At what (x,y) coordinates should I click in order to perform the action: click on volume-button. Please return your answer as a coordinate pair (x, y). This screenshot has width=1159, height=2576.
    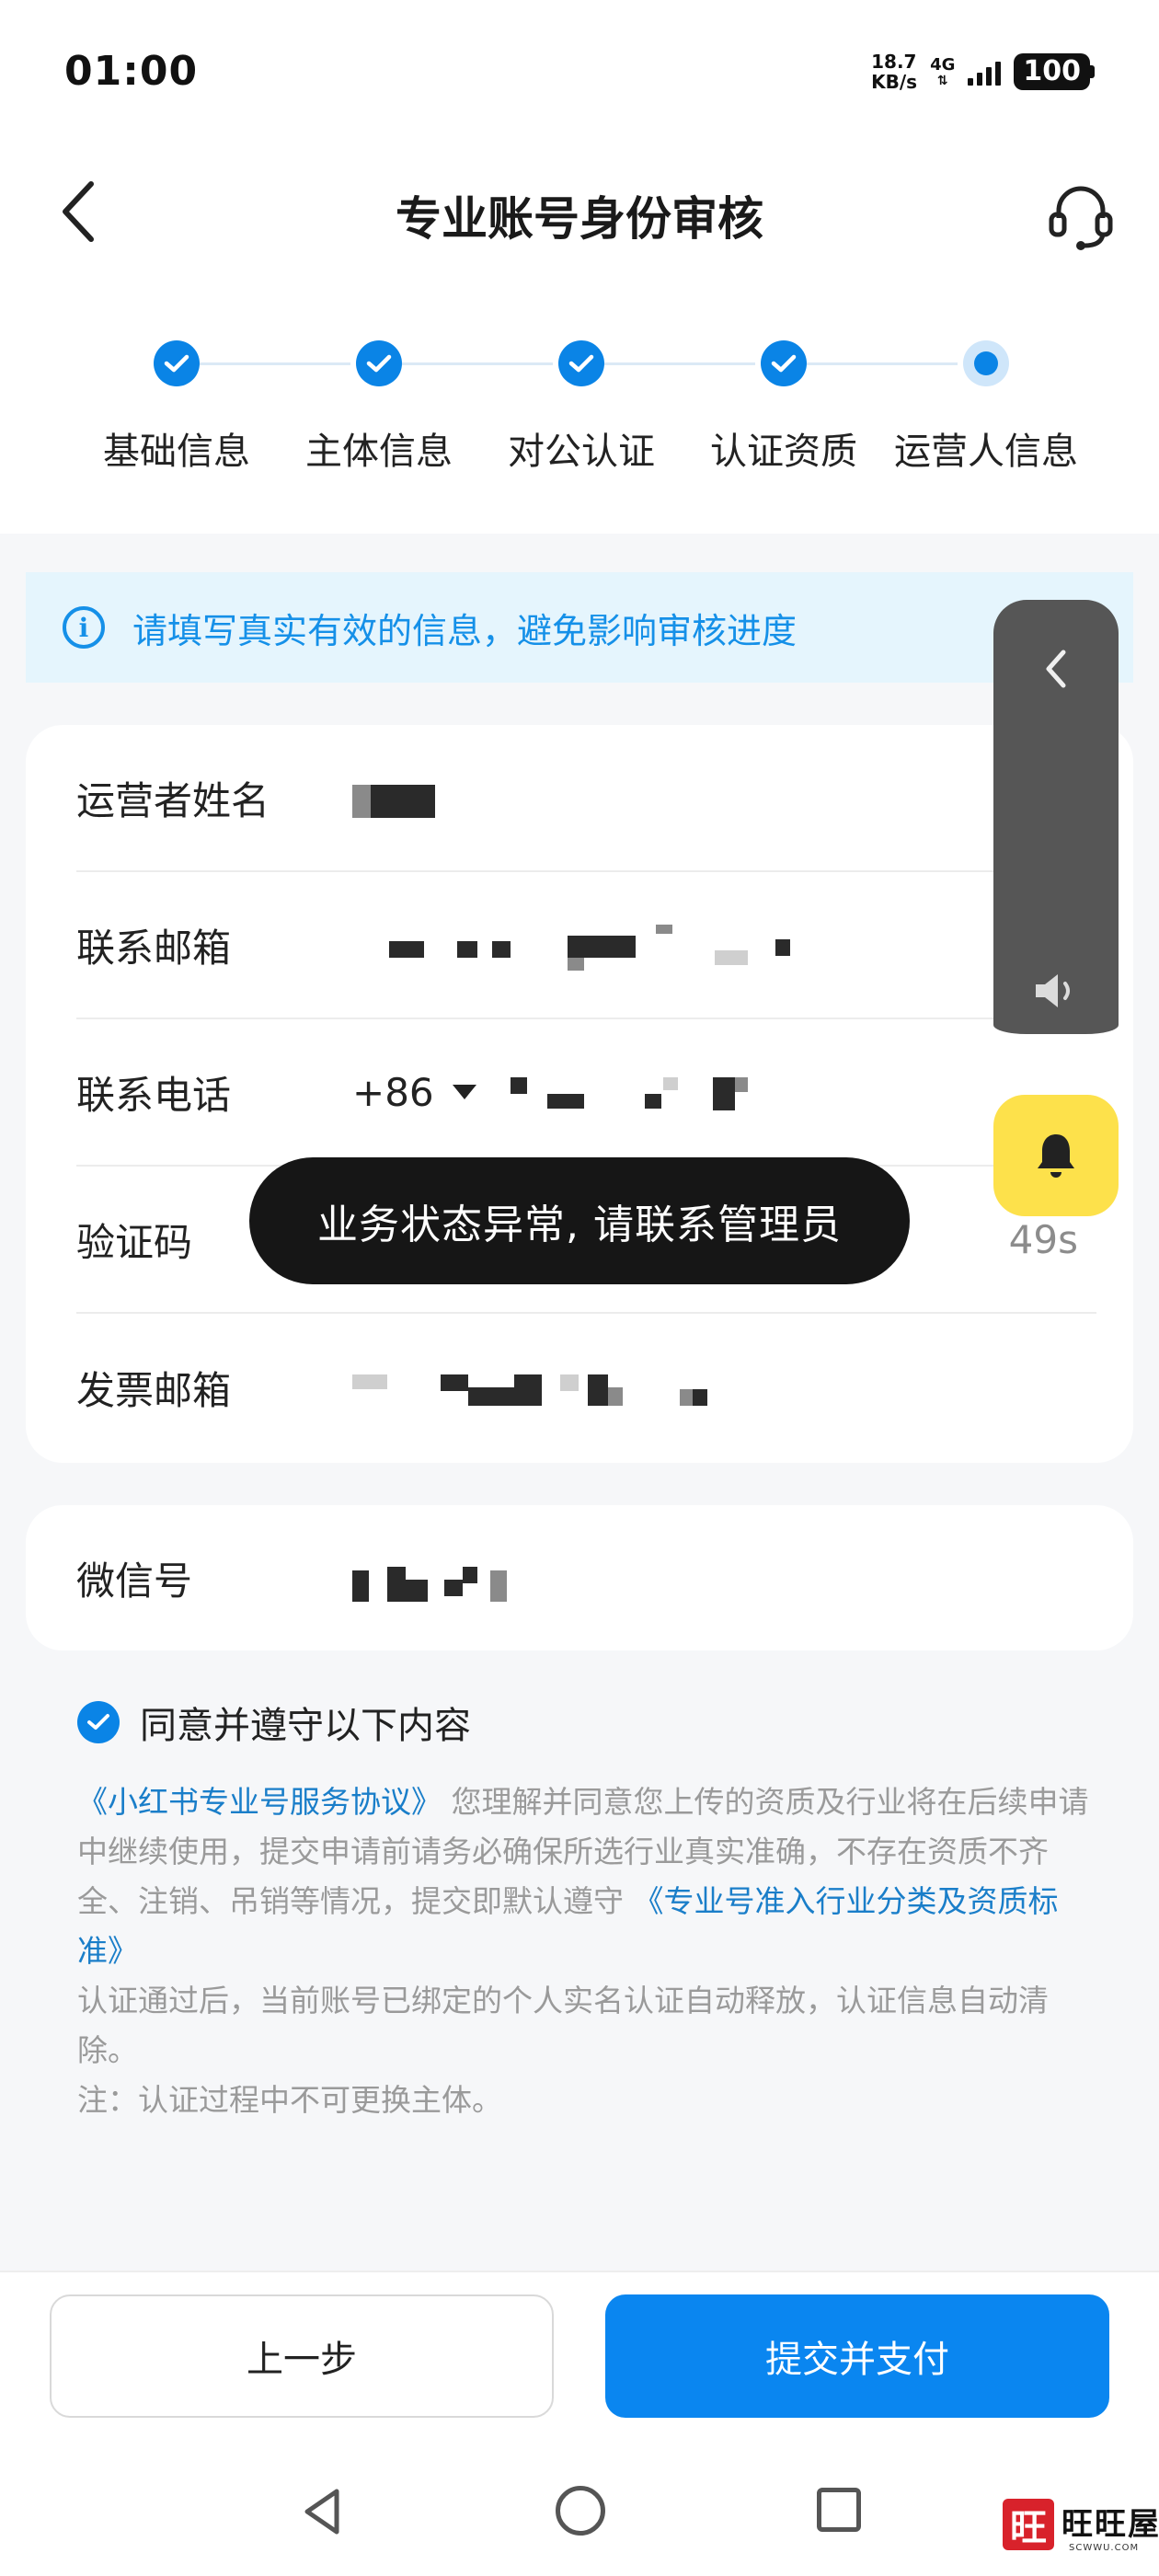
    Looking at the image, I should click on (1056, 991).